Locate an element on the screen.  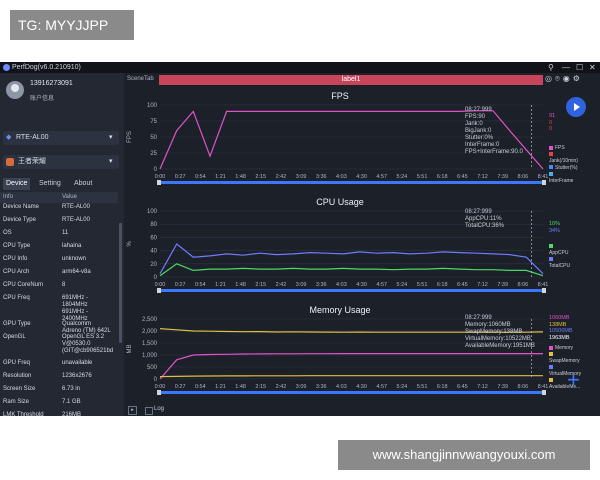
row-key: GPU Type is located at coordinates (17, 324).